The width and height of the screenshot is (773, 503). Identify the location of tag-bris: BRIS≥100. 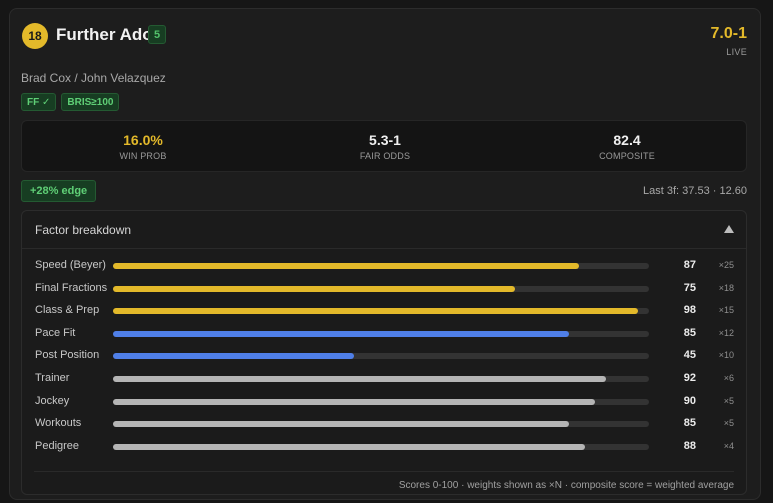
(90, 102).